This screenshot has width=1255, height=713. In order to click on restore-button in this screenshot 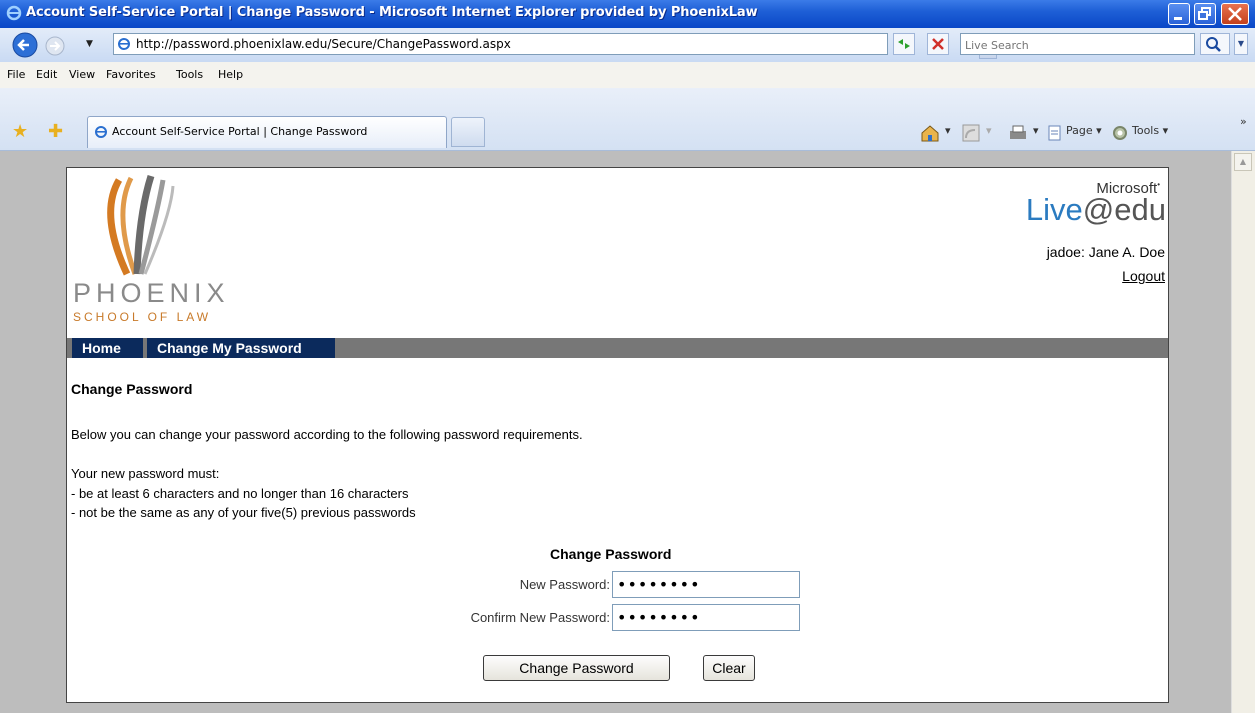, I will do `click(1205, 14)`.